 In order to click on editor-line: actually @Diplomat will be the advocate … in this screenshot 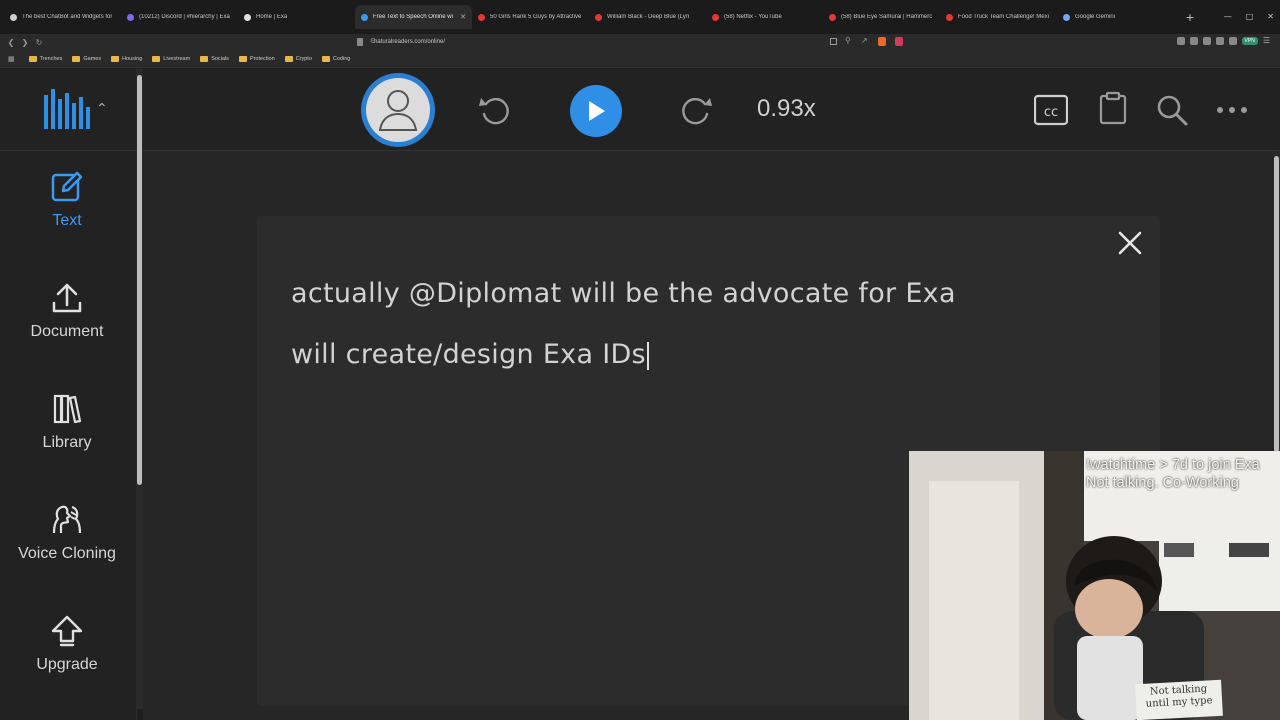, I will do `click(623, 293)`.